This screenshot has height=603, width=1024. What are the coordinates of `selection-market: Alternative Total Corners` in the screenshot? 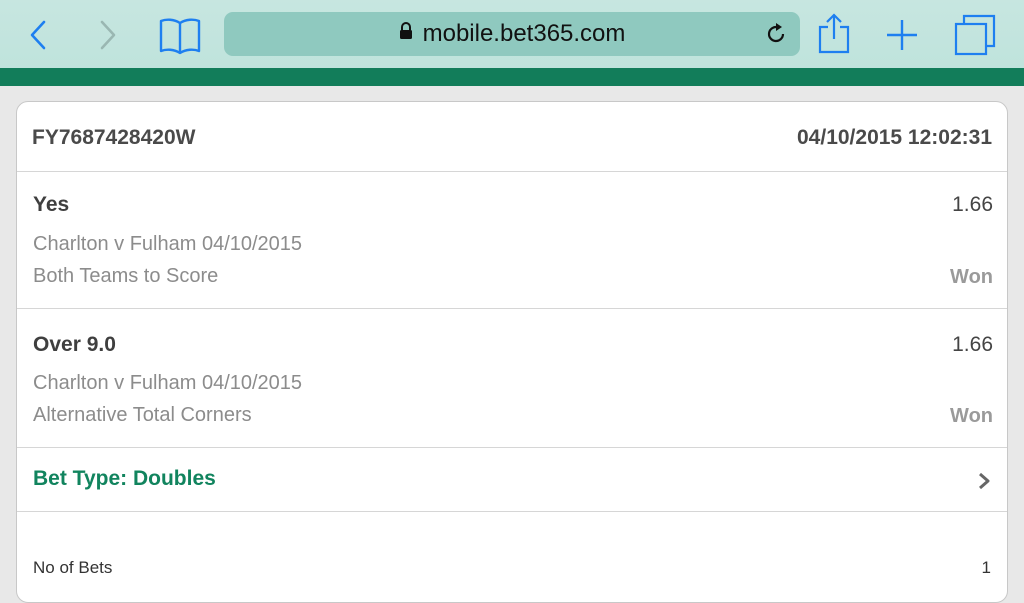 It's located at (142, 415).